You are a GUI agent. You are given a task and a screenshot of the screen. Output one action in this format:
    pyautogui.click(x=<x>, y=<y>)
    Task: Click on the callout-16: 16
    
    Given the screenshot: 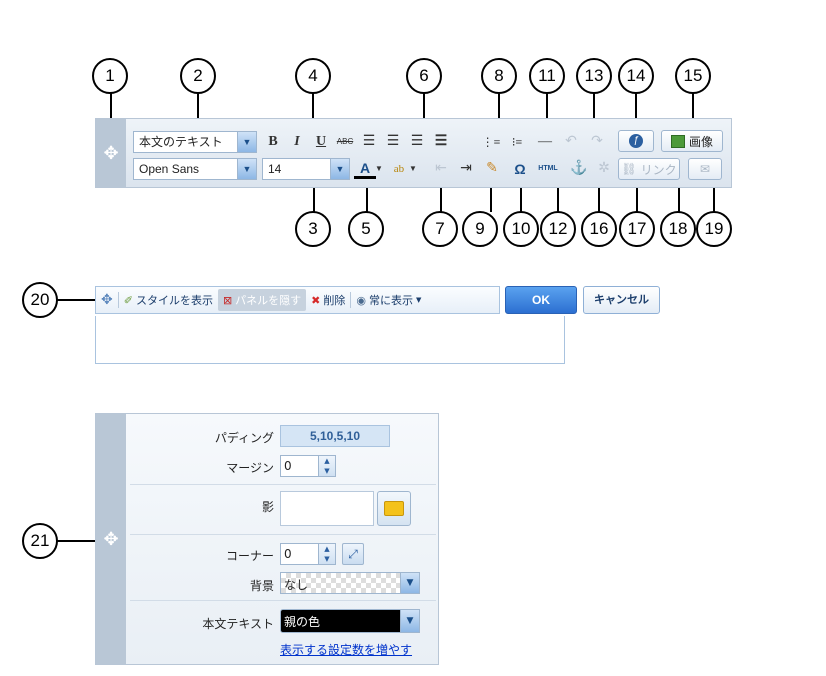 What is the action you would take?
    pyautogui.click(x=599, y=229)
    